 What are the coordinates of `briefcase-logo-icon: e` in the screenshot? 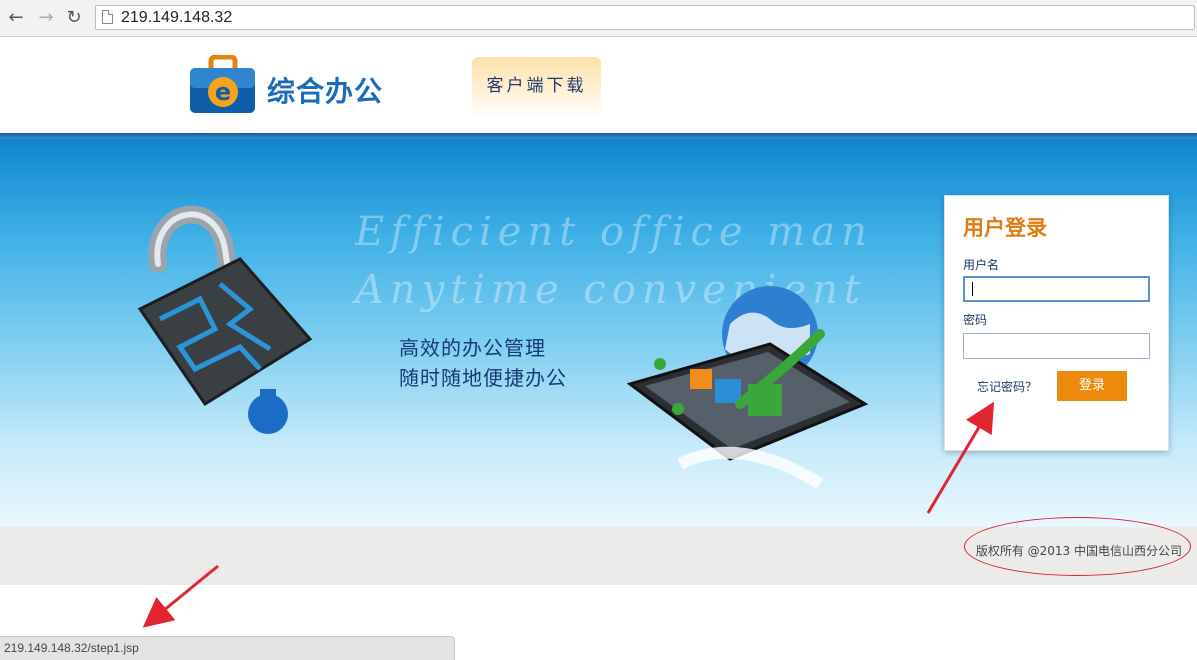 It's located at (222, 84).